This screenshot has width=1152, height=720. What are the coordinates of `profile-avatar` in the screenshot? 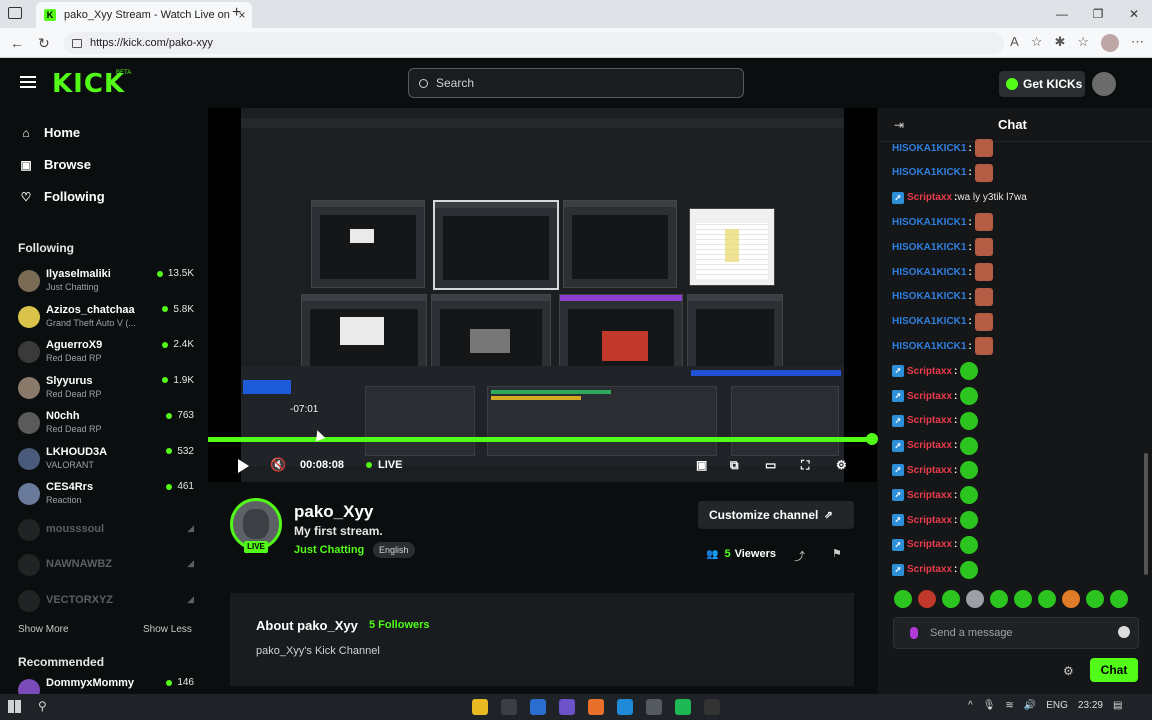 It's located at (1110, 43).